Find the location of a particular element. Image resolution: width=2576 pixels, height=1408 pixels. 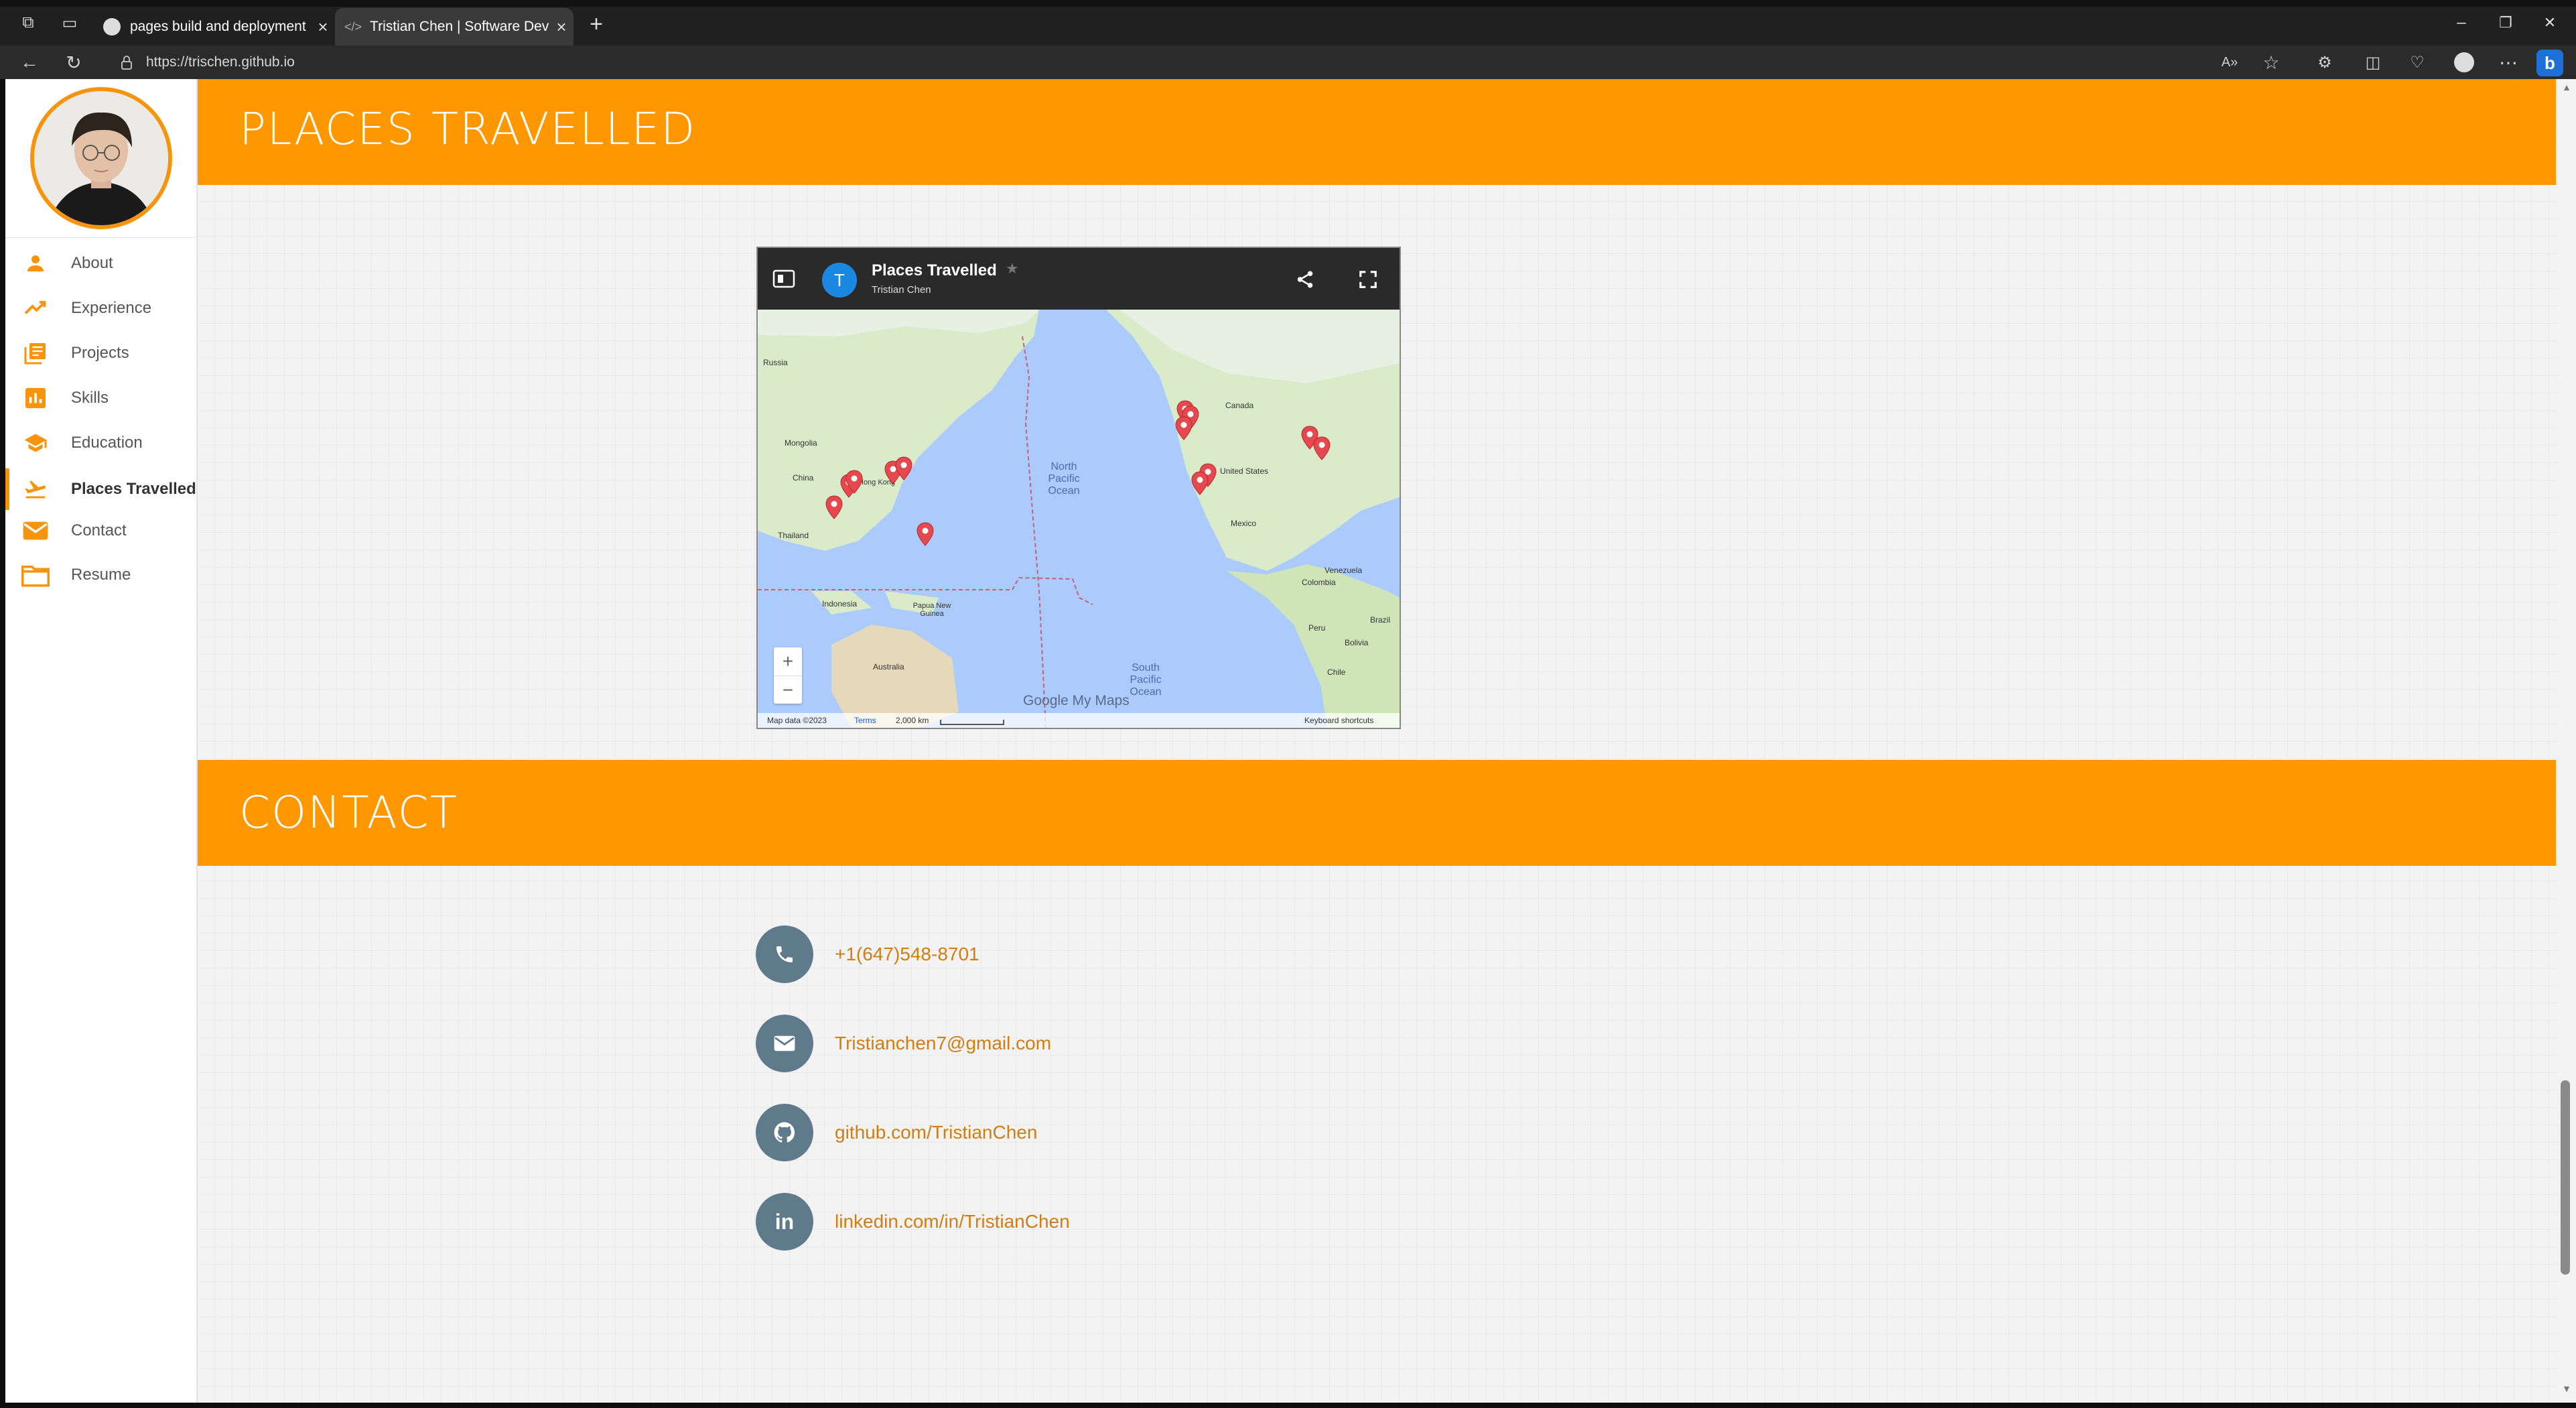

school-icon is located at coordinates (35, 443).